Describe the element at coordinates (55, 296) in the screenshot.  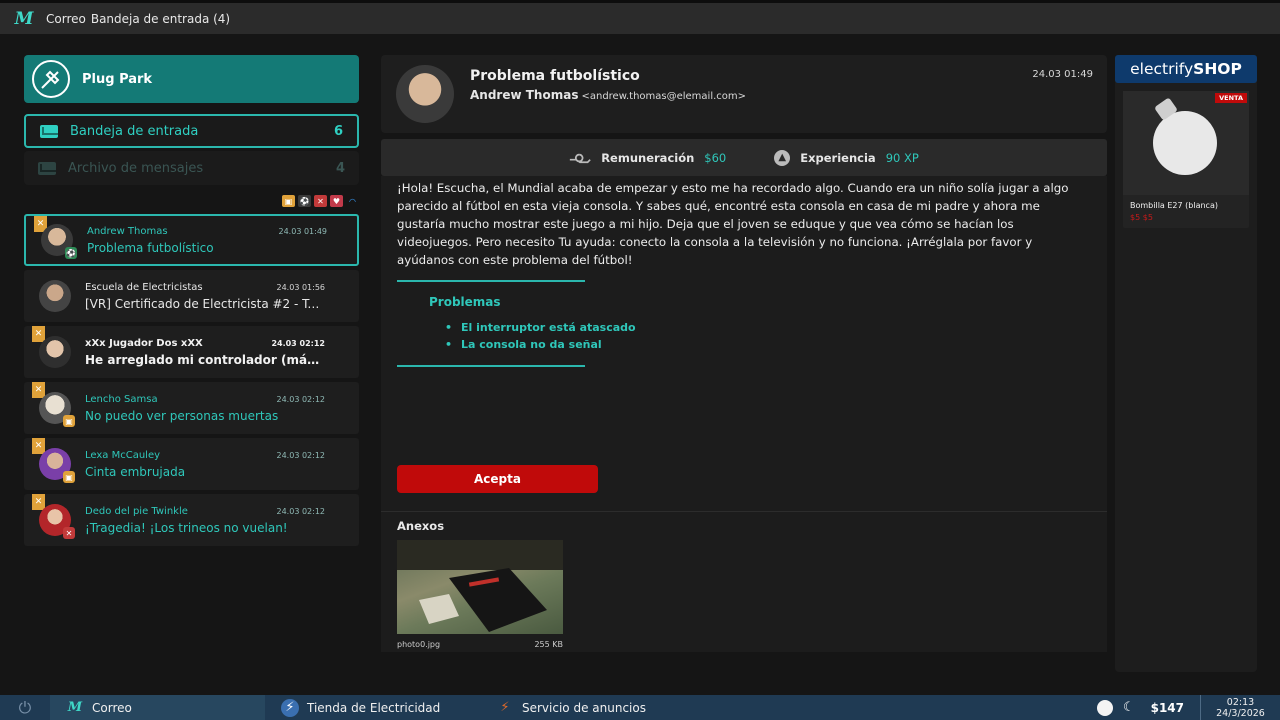
I see `avatar` at that location.